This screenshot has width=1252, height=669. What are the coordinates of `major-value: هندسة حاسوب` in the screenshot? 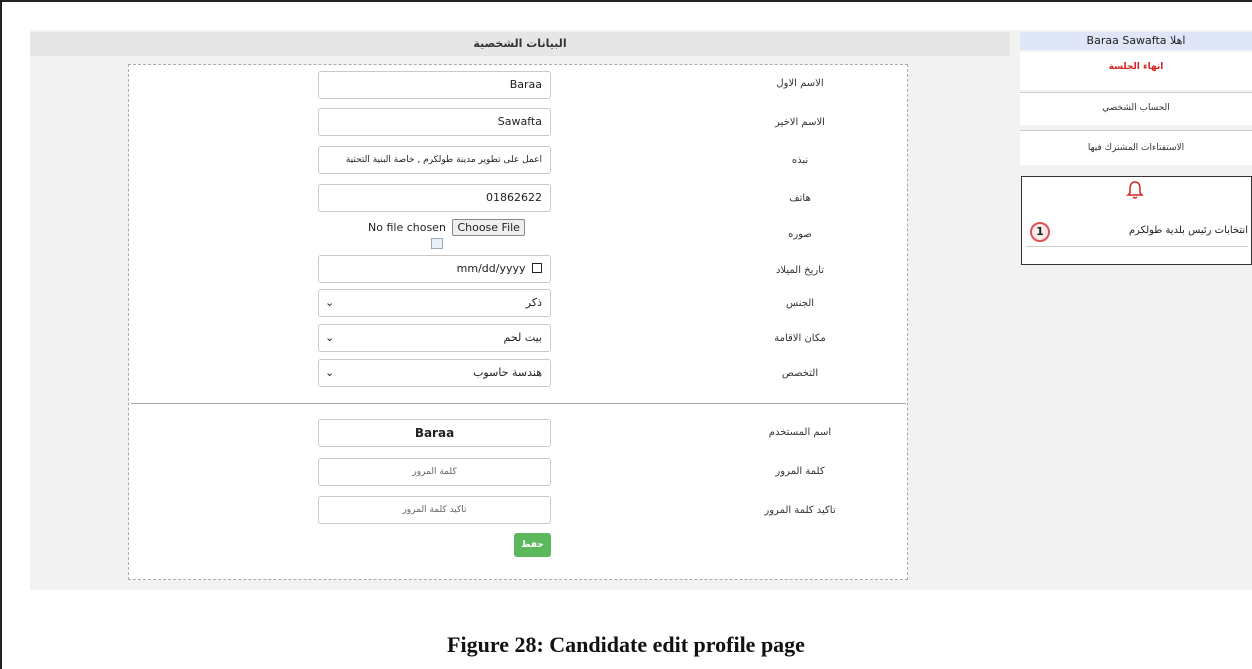 It's located at (507, 372).